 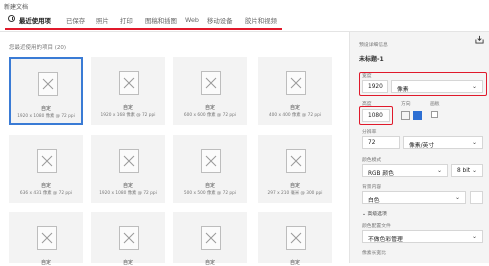 I want to click on save-preset-icon, so click(x=479, y=39).